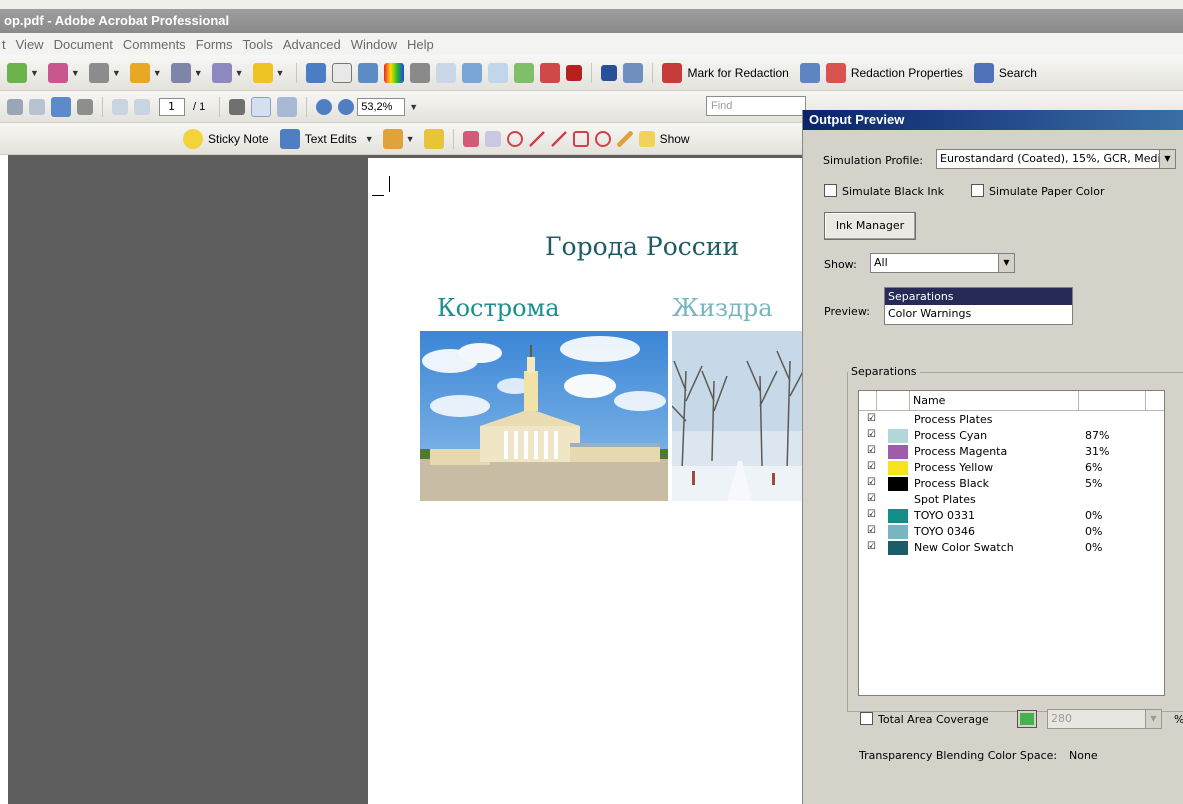  I want to click on table-row: ☑ New Color Swatch 0%, so click(1011, 548).